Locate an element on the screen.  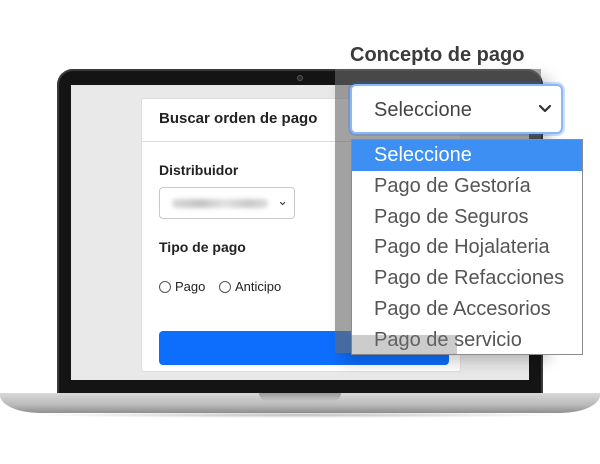
webcam is located at coordinates (300, 78).